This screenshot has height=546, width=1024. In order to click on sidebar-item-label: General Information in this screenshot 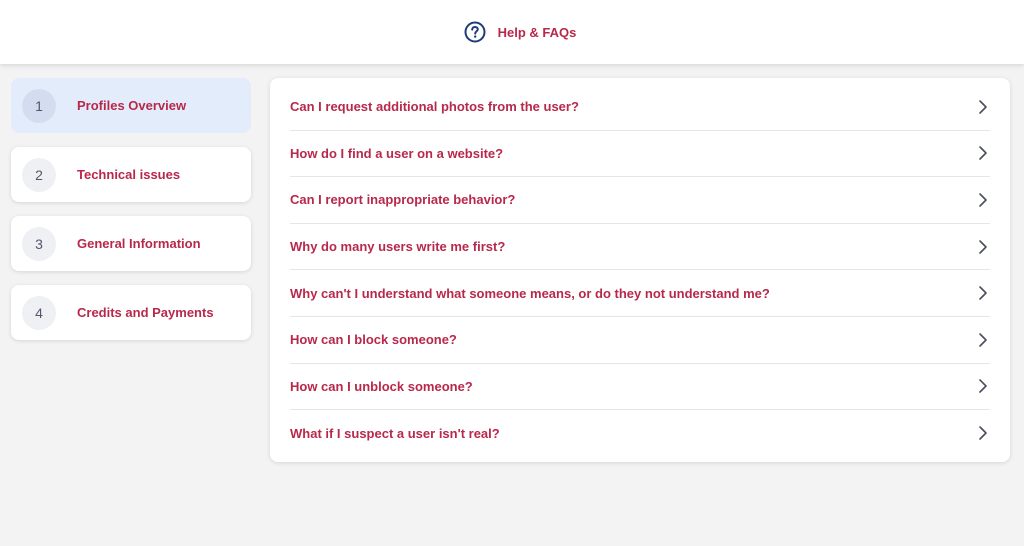, I will do `click(139, 243)`.